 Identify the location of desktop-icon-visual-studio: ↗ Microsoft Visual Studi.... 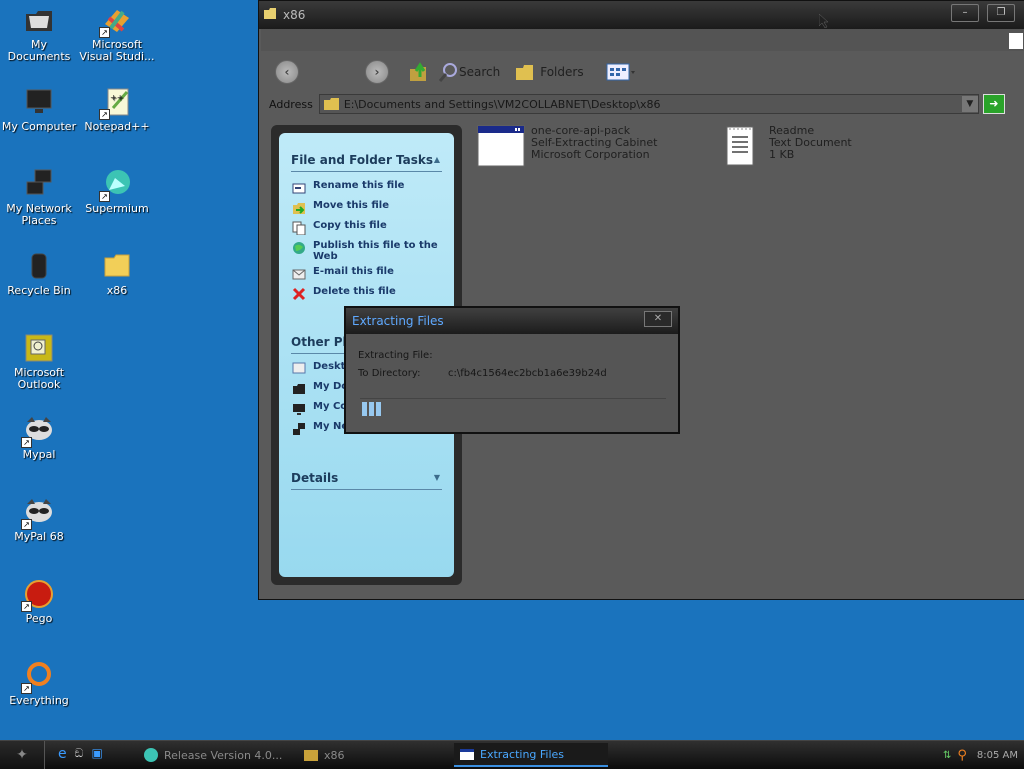
(117, 33).